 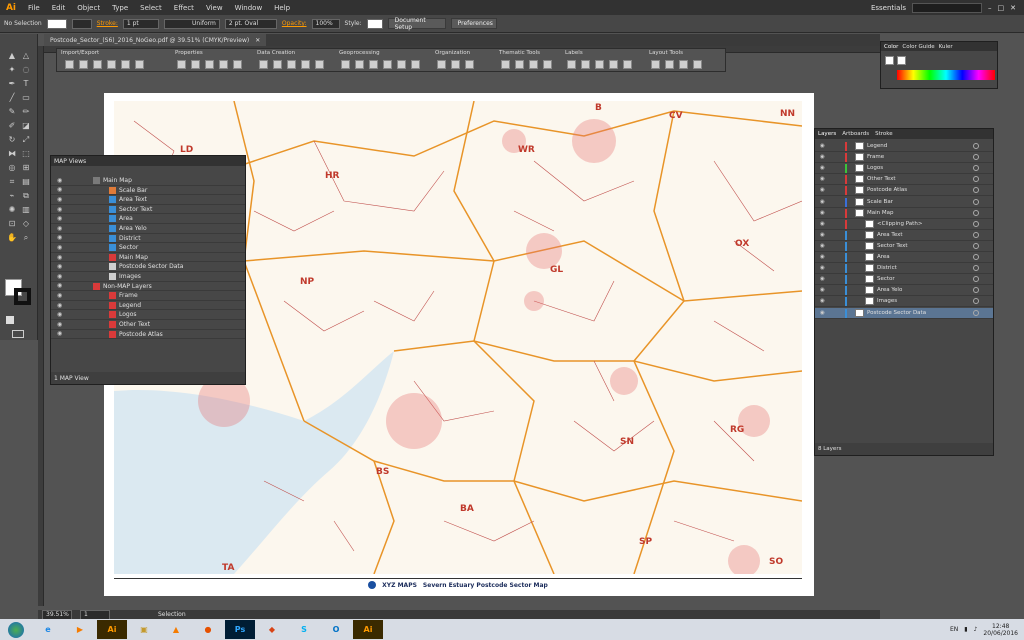 I want to click on taskbar-photoshop-icon: Ps, so click(x=240, y=629).